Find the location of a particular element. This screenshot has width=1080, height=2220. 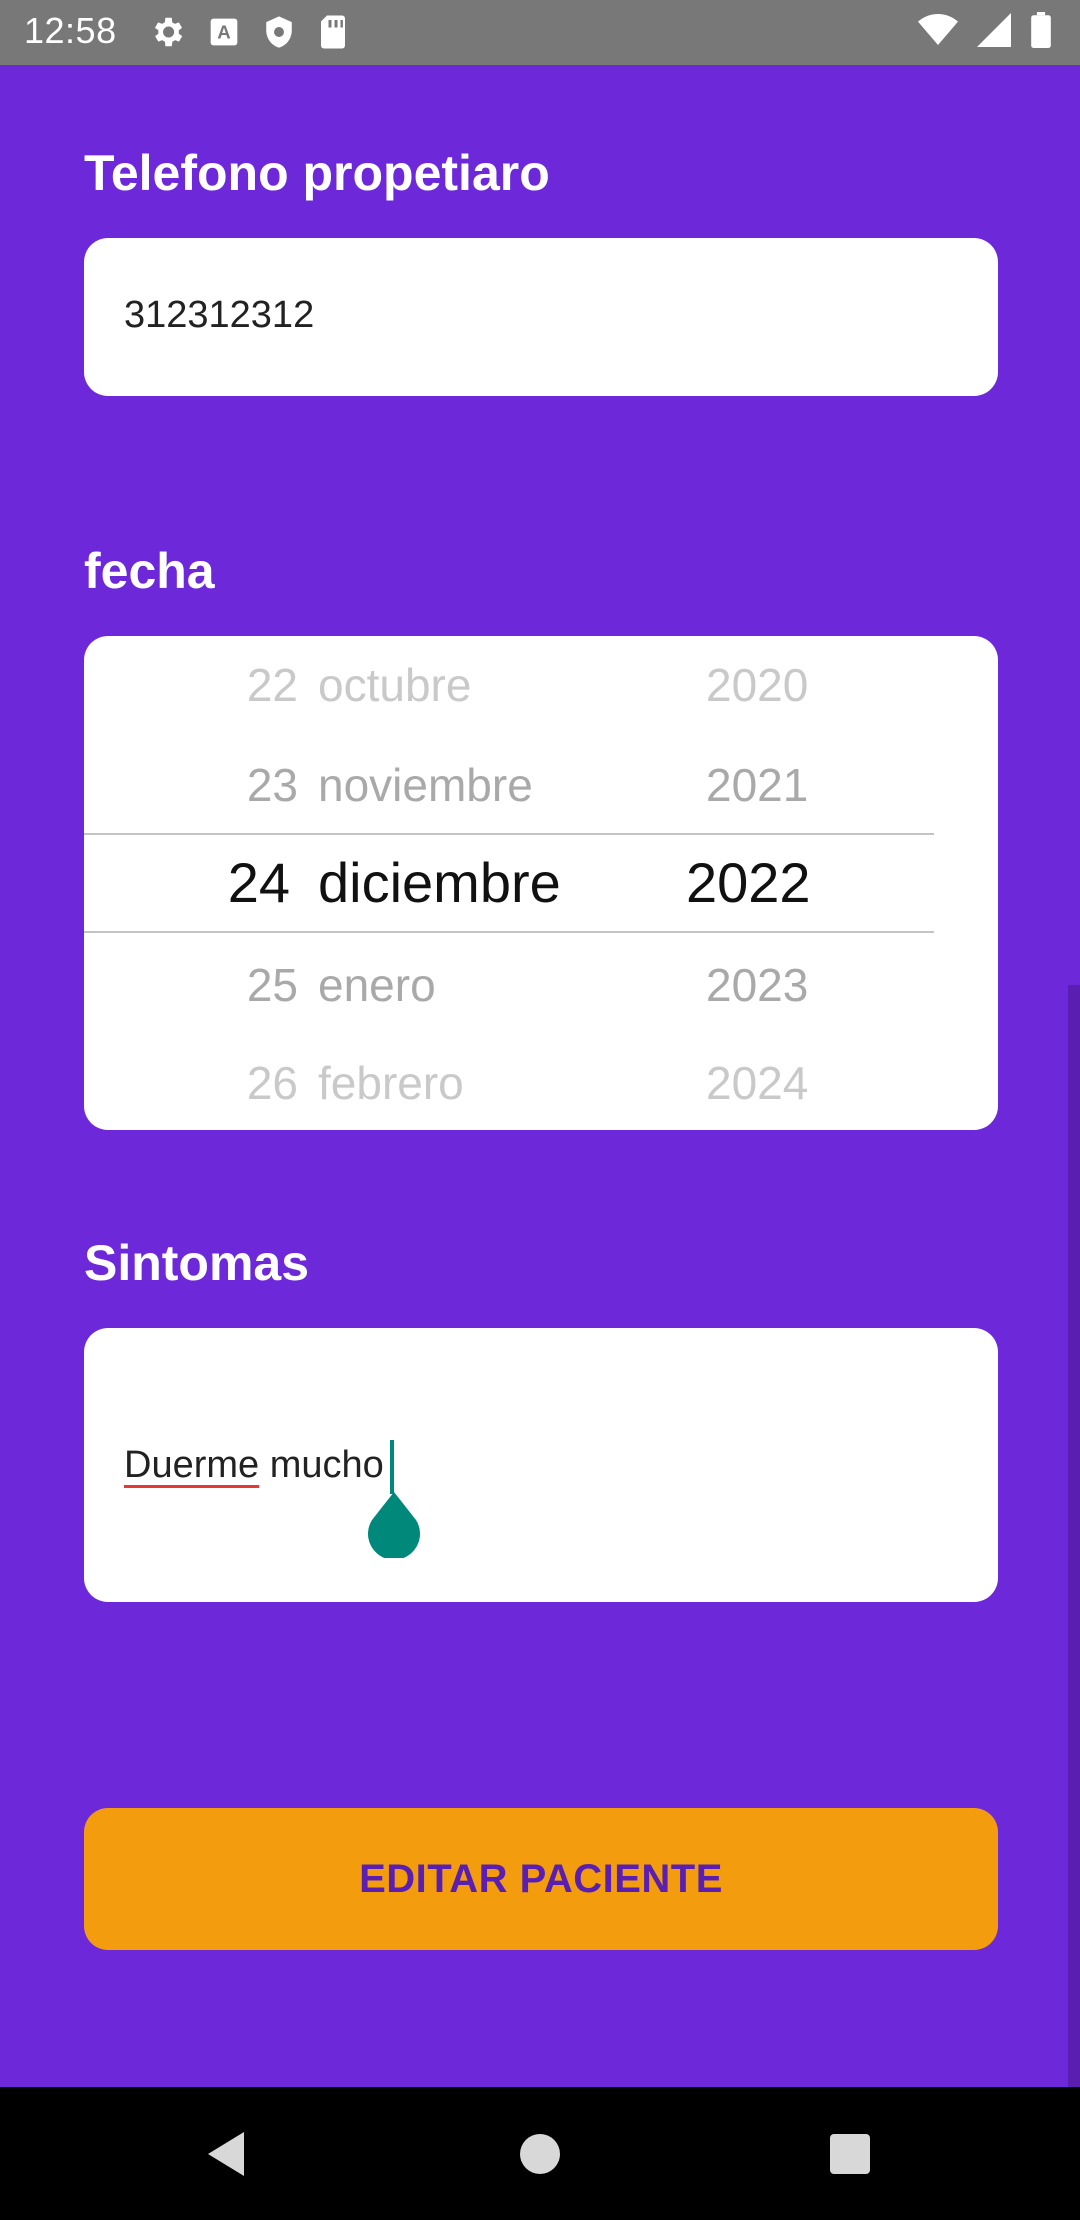

recents-icon is located at coordinates (850, 2153).